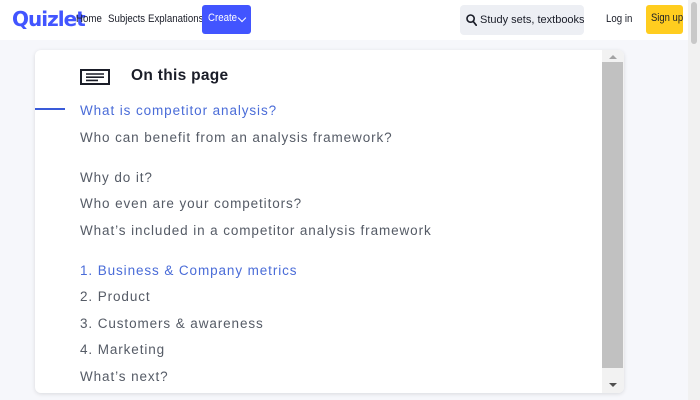  Describe the element at coordinates (307, 377) in the screenshot. I see `toc-item-whats-next: What’s next?` at that location.